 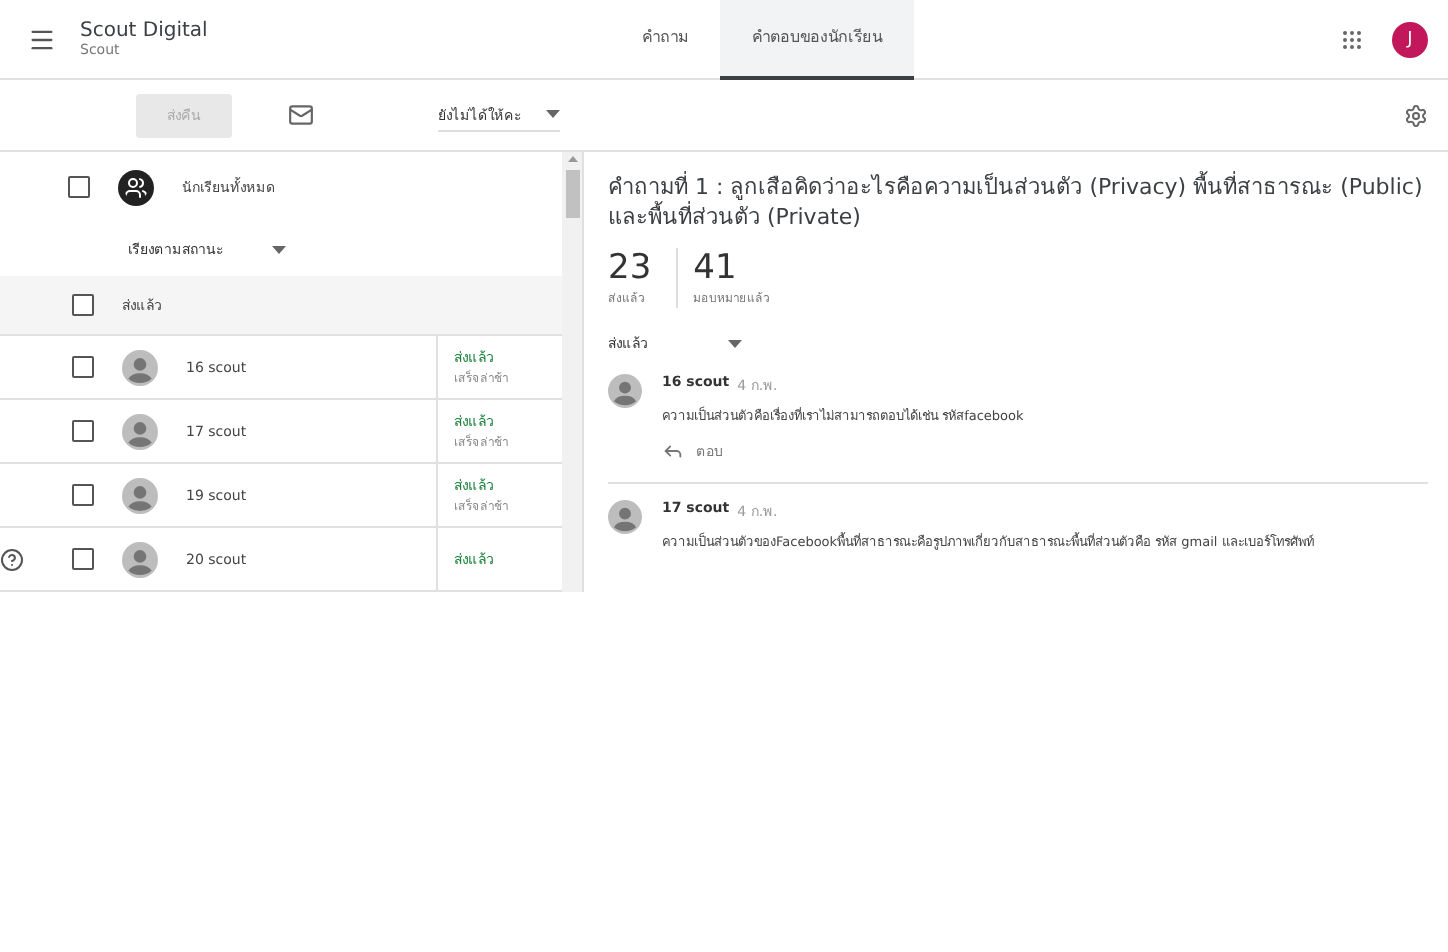 I want to click on menu-icon, so click(x=42, y=39).